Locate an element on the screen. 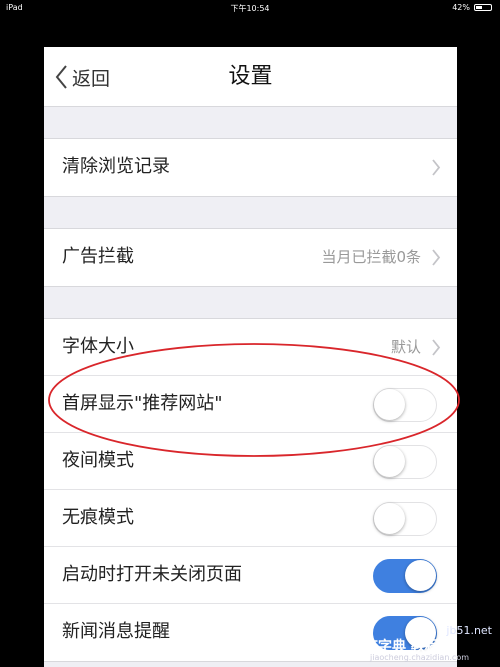  night-mode-toggle is located at coordinates (405, 462).